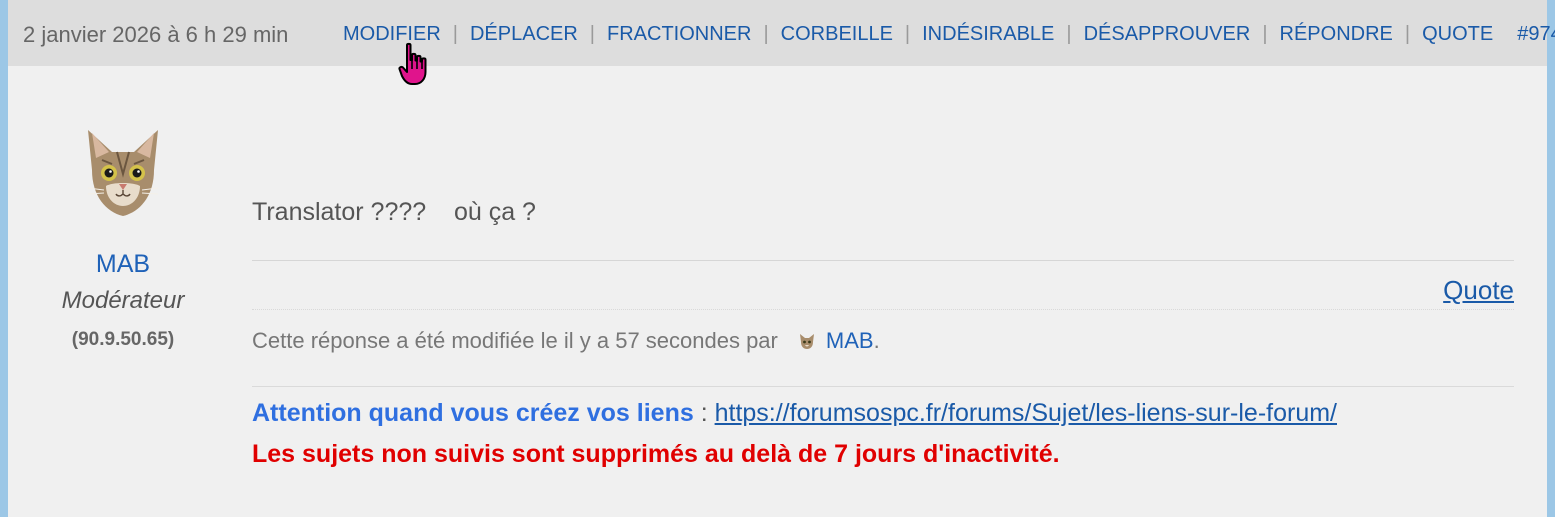 The height and width of the screenshot is (517, 1555). I want to click on left-border, so click(4, 258).